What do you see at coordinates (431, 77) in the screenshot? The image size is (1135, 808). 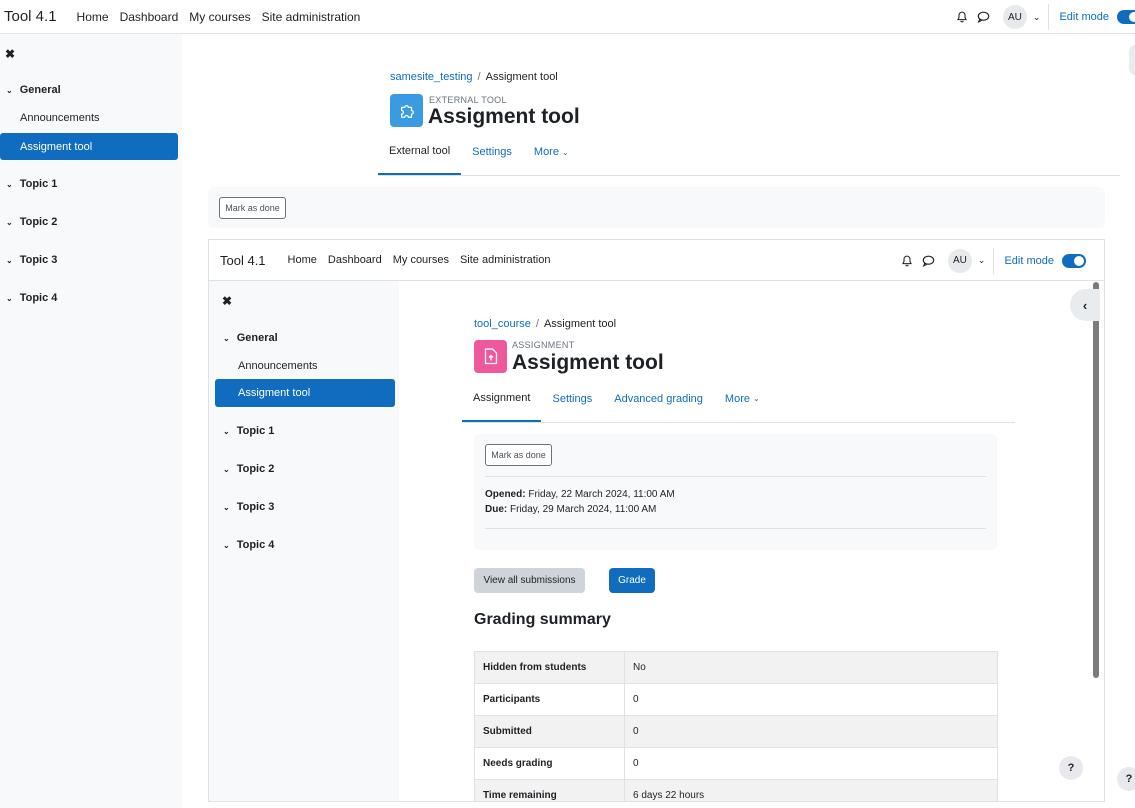 I see `breadcrumb-course-link: samesite_testing` at bounding box center [431, 77].